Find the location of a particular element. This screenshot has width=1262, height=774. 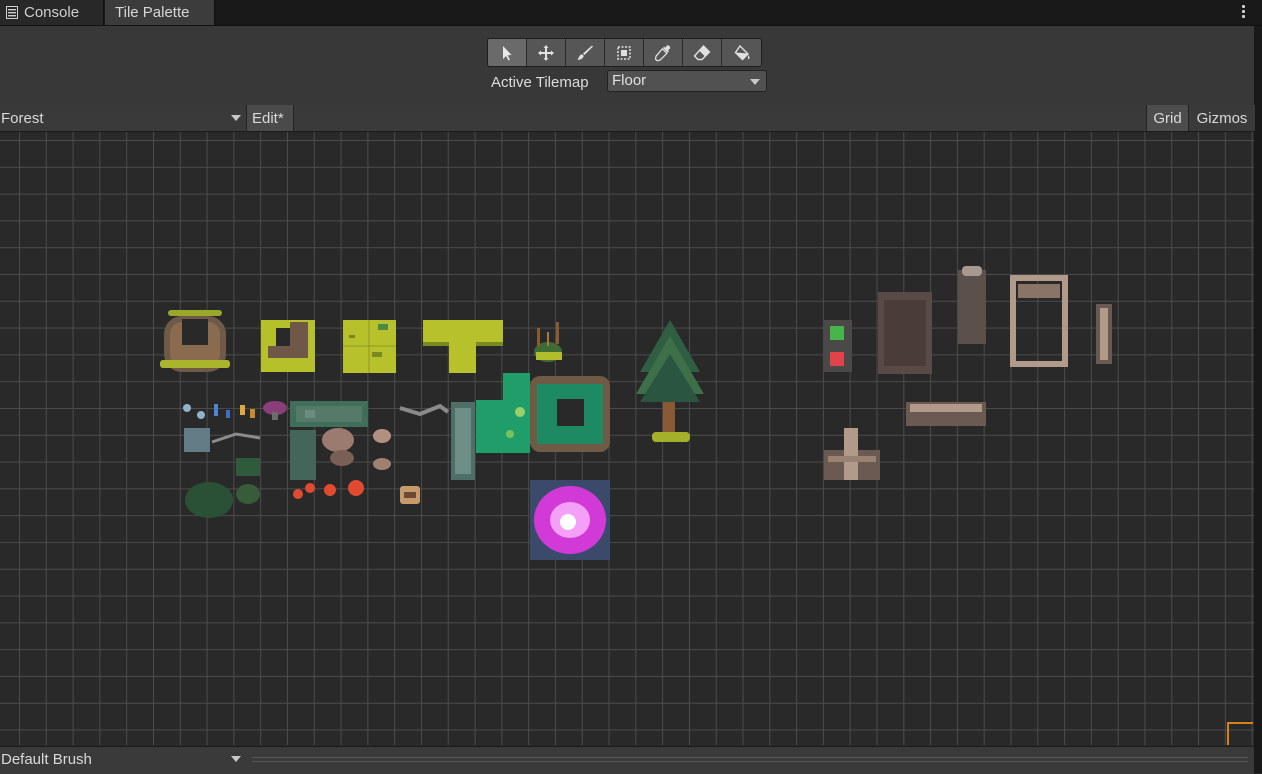

brush-dropdown: Default Brush is located at coordinates (123, 760).